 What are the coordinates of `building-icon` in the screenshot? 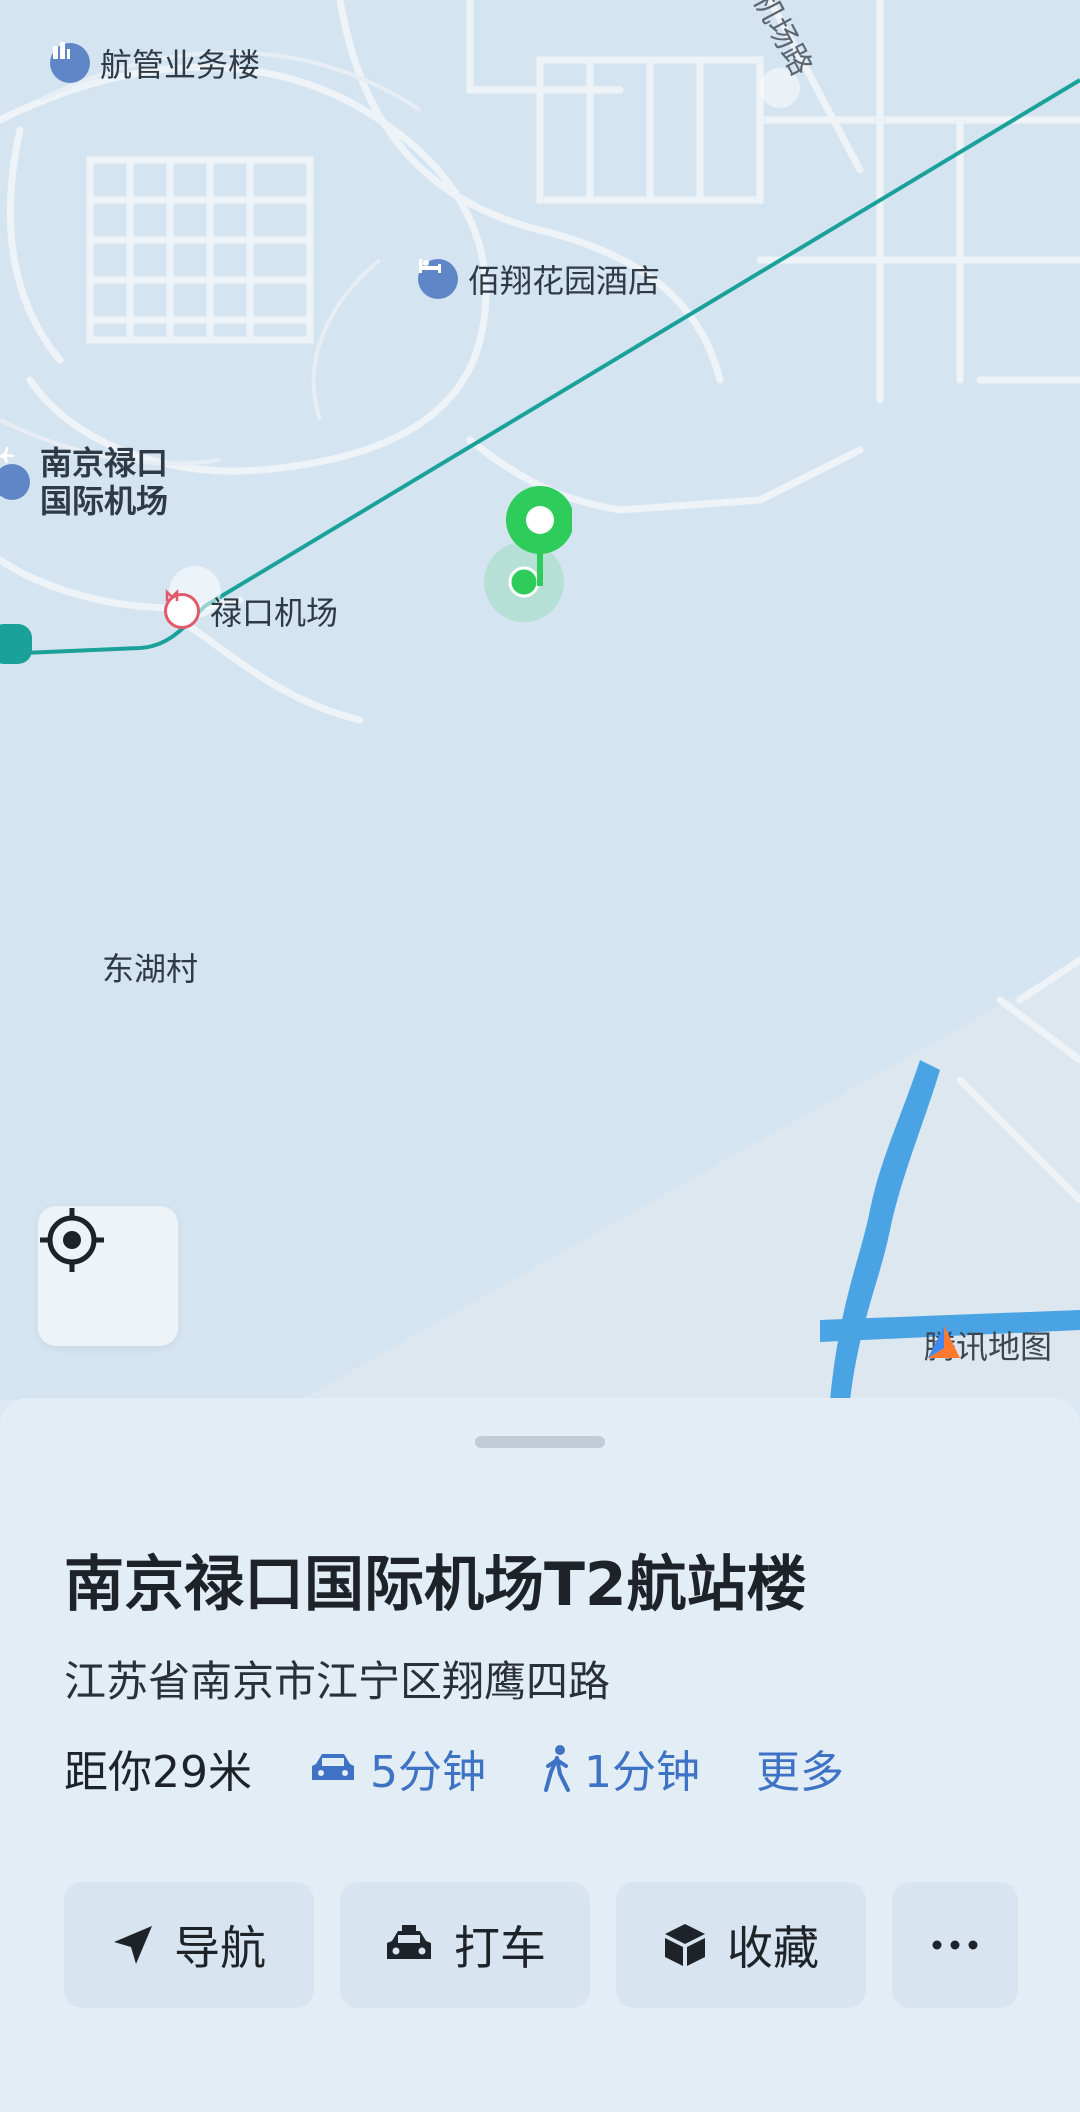 It's located at (70, 62).